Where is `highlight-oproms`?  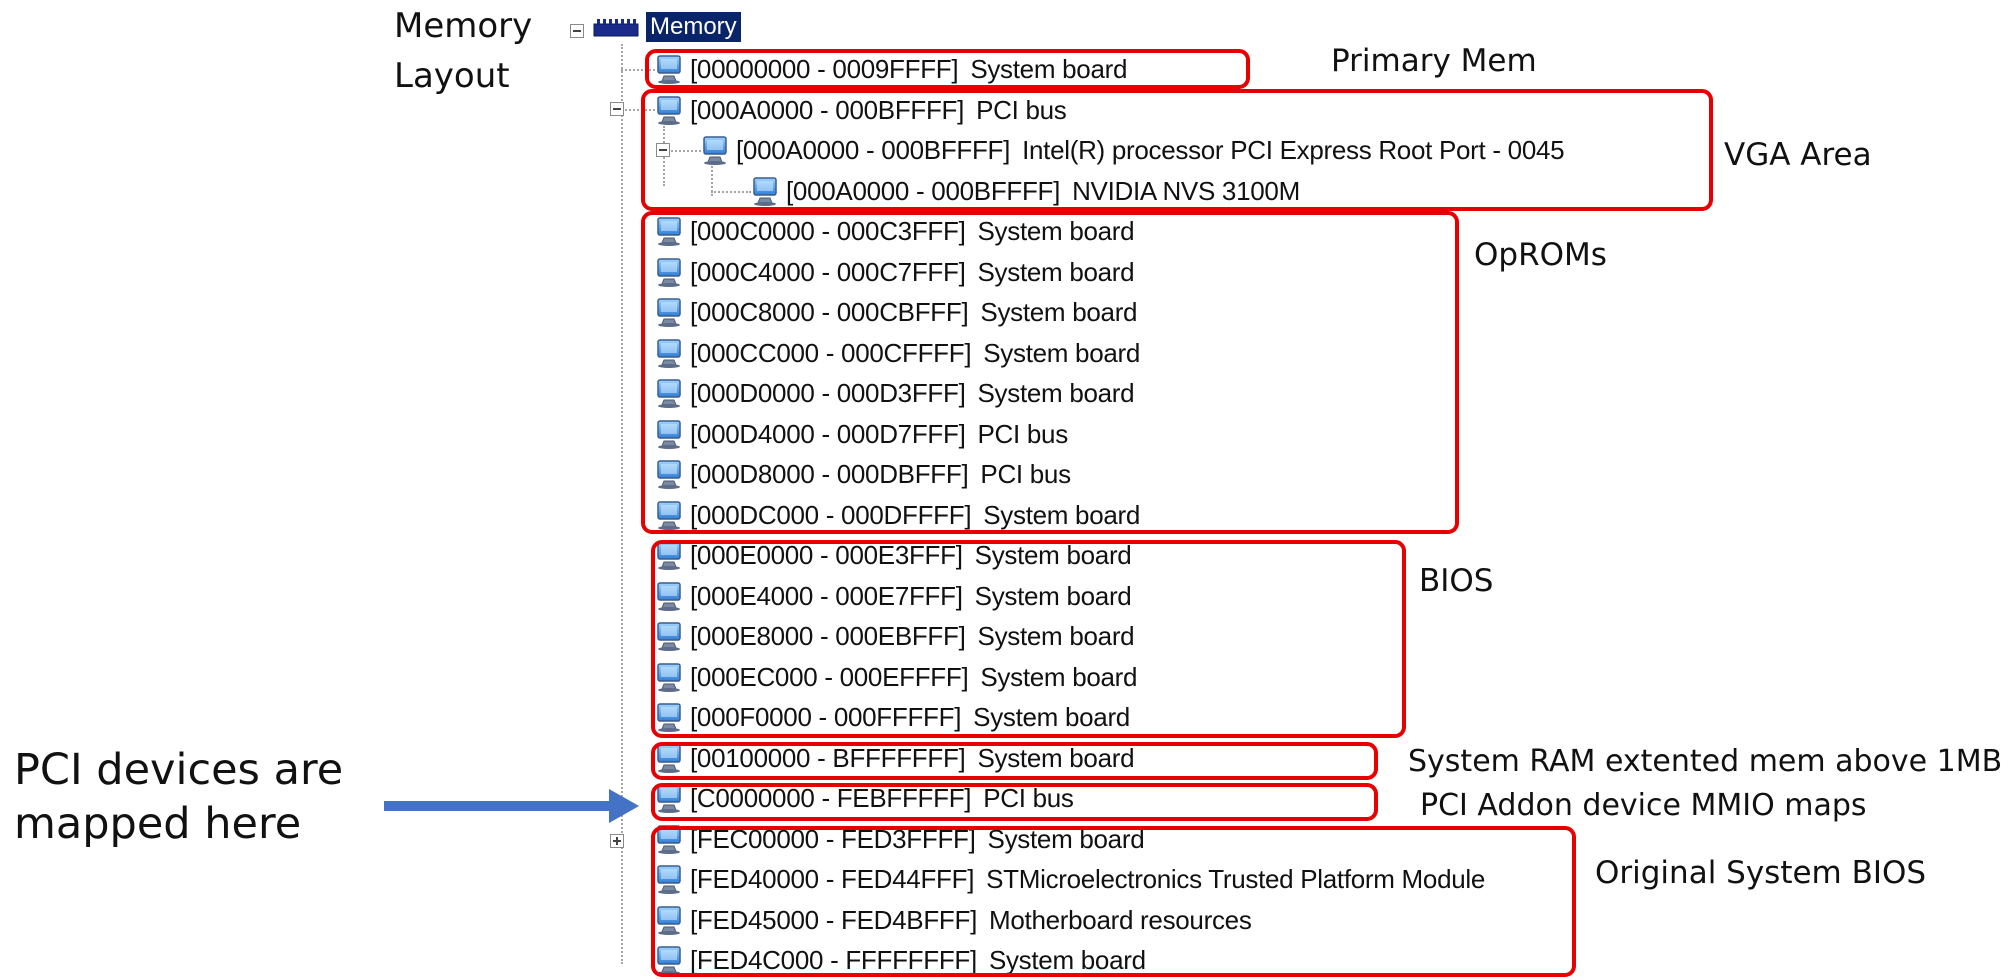 highlight-oproms is located at coordinates (1050, 372).